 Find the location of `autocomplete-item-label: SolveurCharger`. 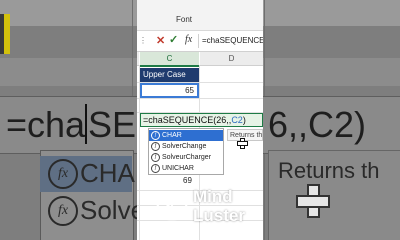

autocomplete-item-label: SolveurCharger is located at coordinates (187, 157).